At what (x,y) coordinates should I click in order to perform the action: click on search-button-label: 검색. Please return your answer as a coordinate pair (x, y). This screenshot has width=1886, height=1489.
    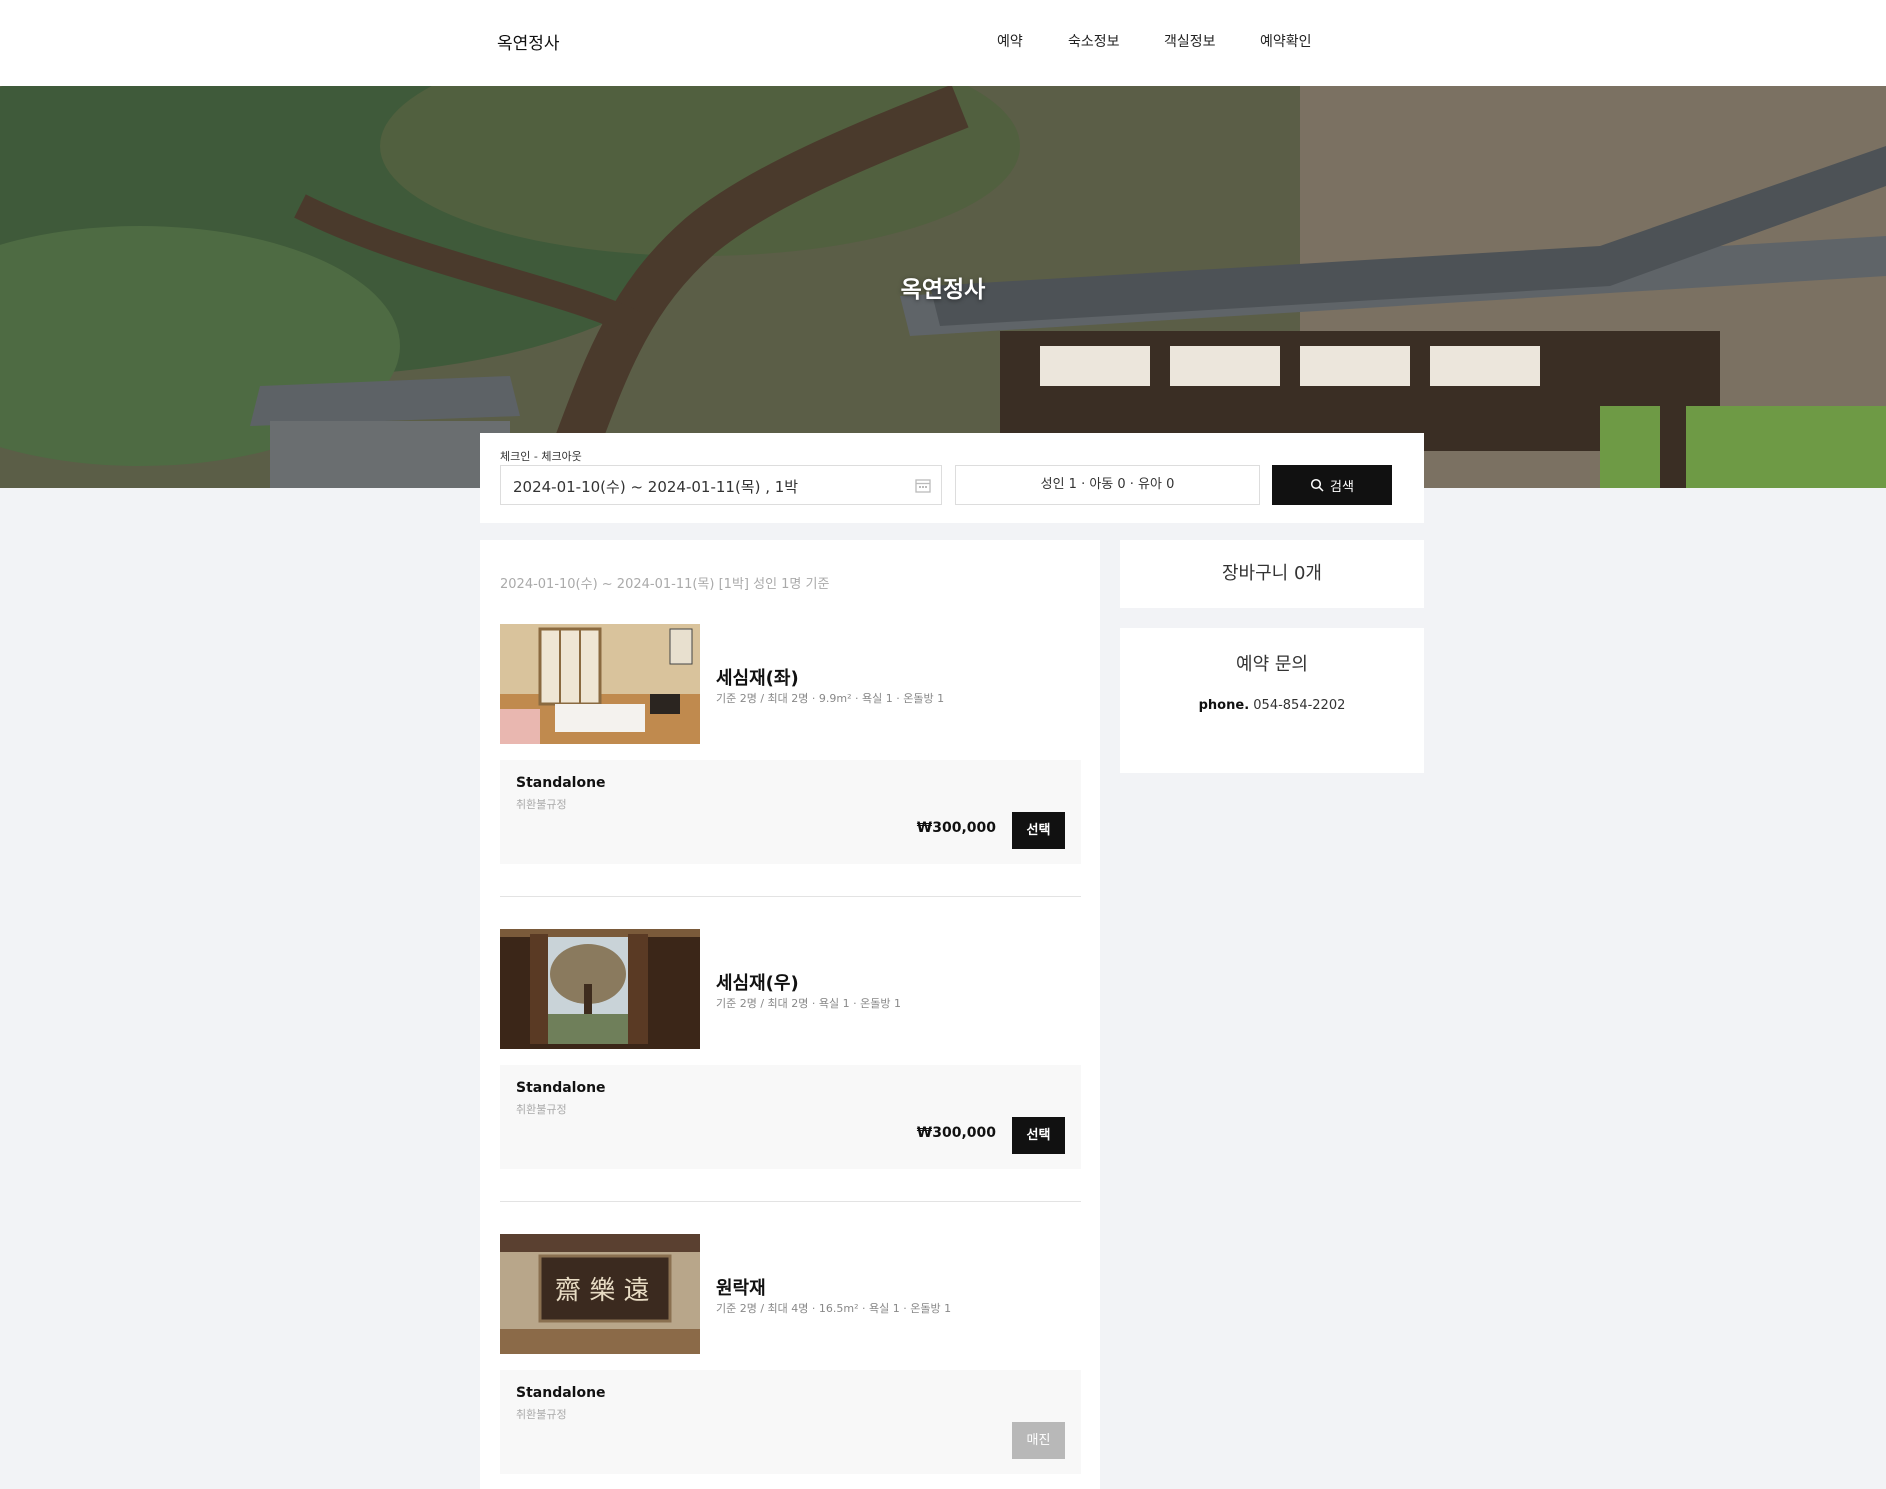
    Looking at the image, I should click on (1342, 487).